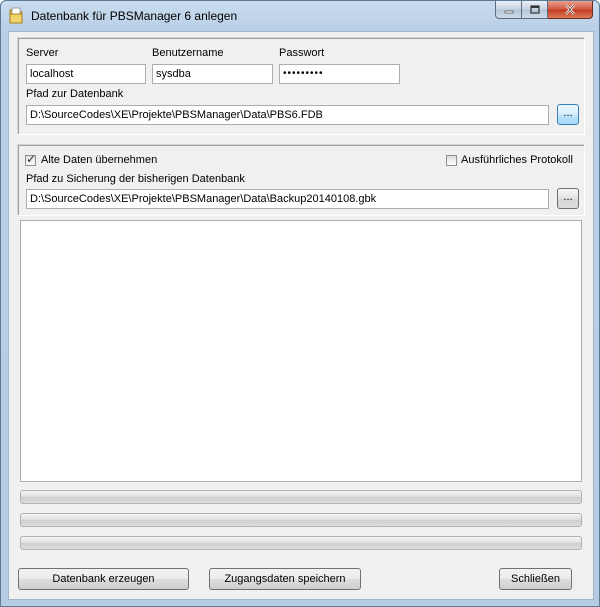  I want to click on maximize-icon, so click(534, 9).